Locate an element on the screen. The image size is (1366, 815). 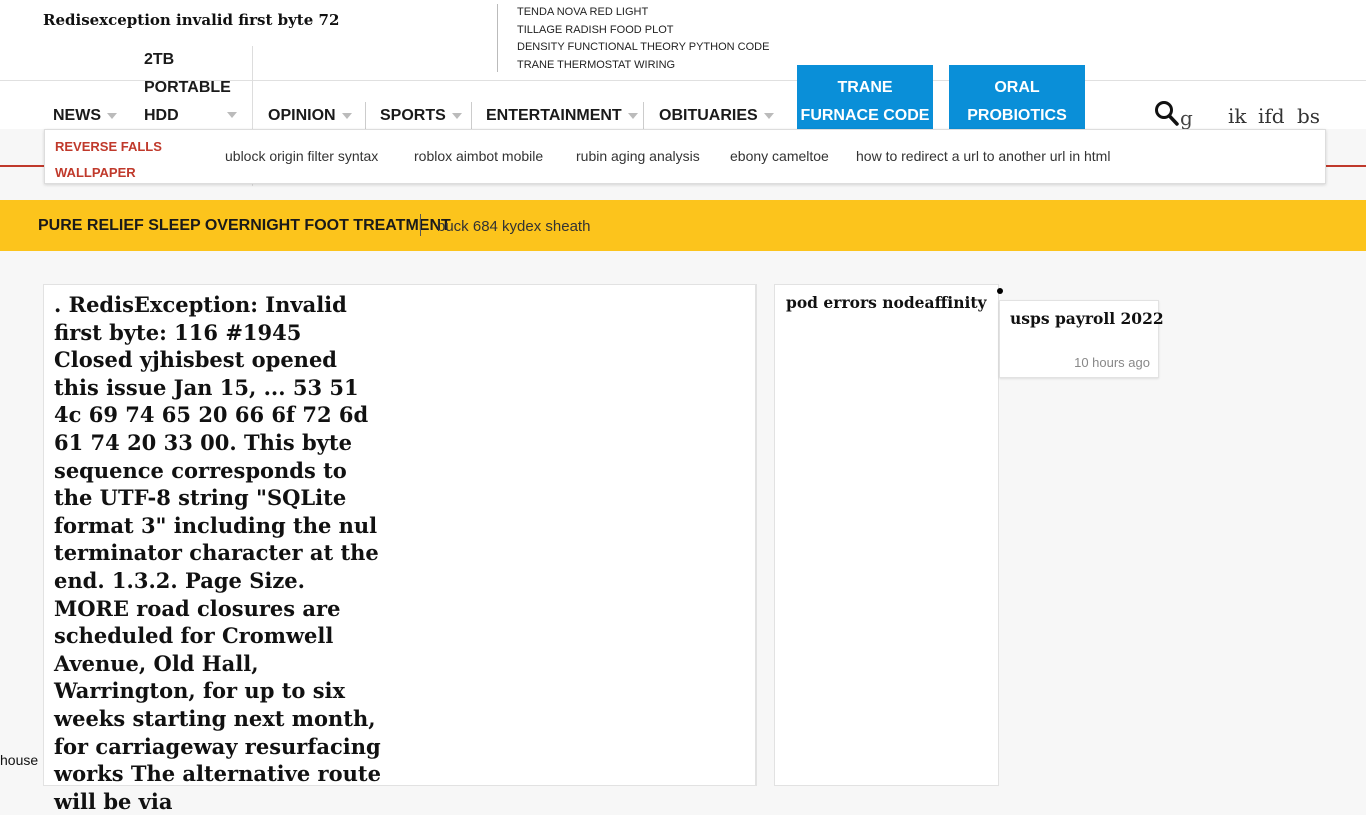
button-line: TRANE is located at coordinates (865, 87).